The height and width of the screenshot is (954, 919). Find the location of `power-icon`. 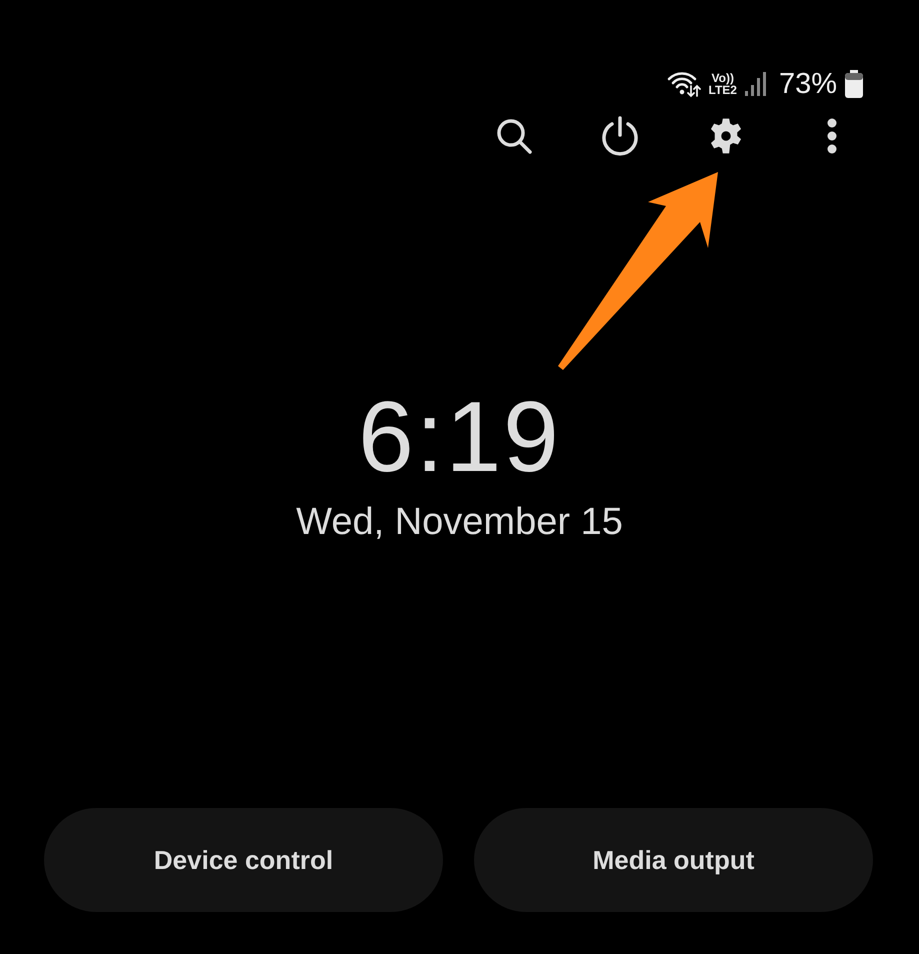

power-icon is located at coordinates (620, 136).